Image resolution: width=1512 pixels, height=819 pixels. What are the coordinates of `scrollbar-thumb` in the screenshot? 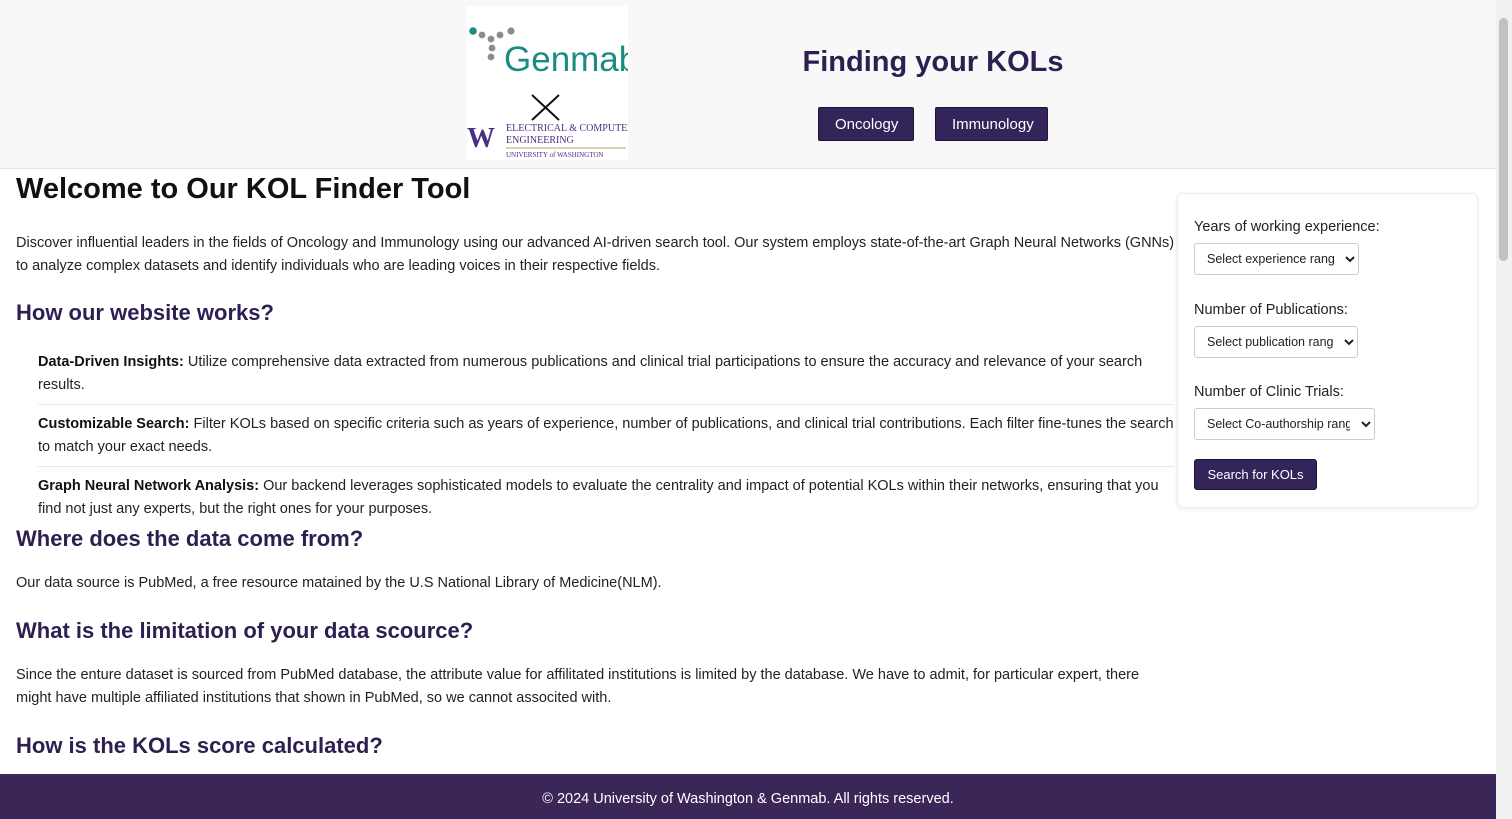 It's located at (1503, 139).